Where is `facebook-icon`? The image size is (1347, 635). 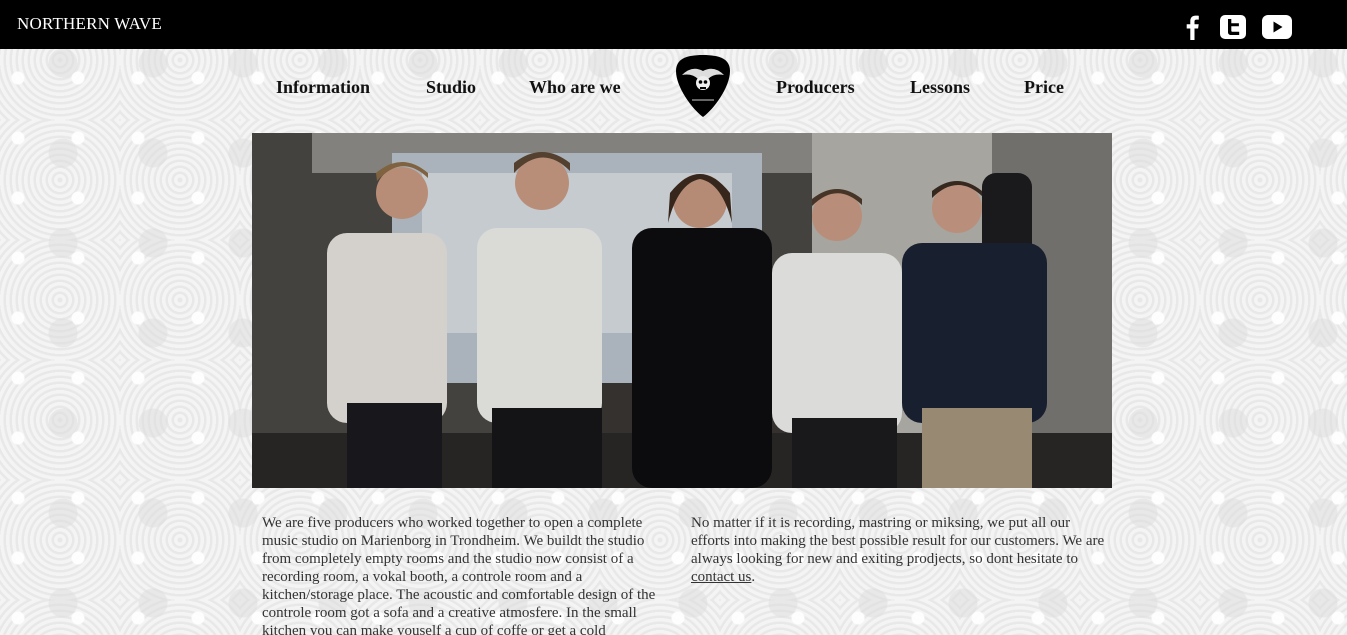 facebook-icon is located at coordinates (1192, 27).